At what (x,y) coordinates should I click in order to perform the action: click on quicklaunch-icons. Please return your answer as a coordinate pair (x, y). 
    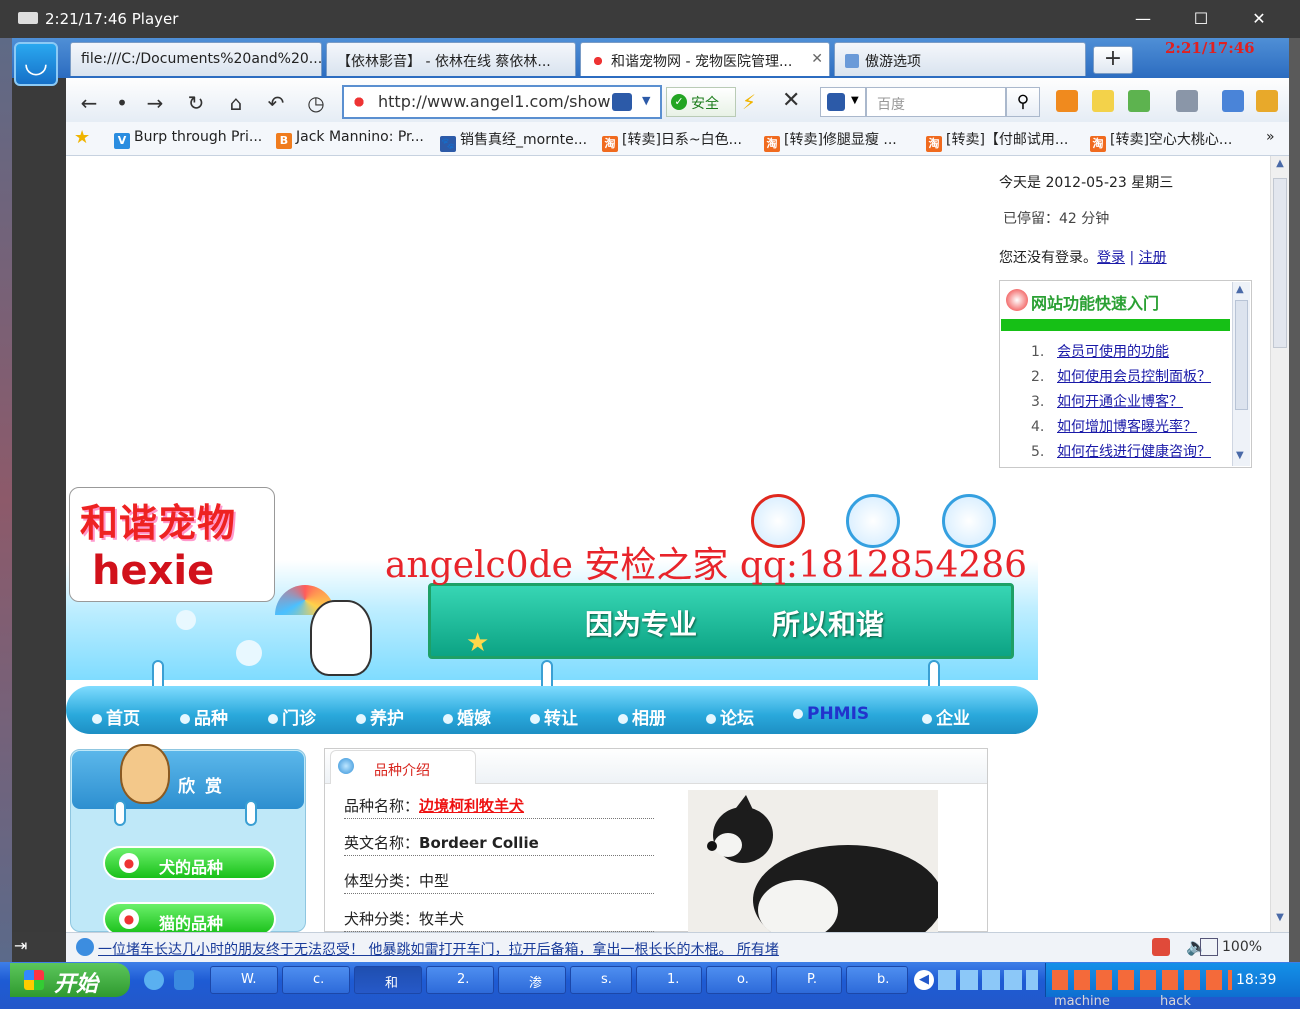
    Looking at the image, I should click on (988, 980).